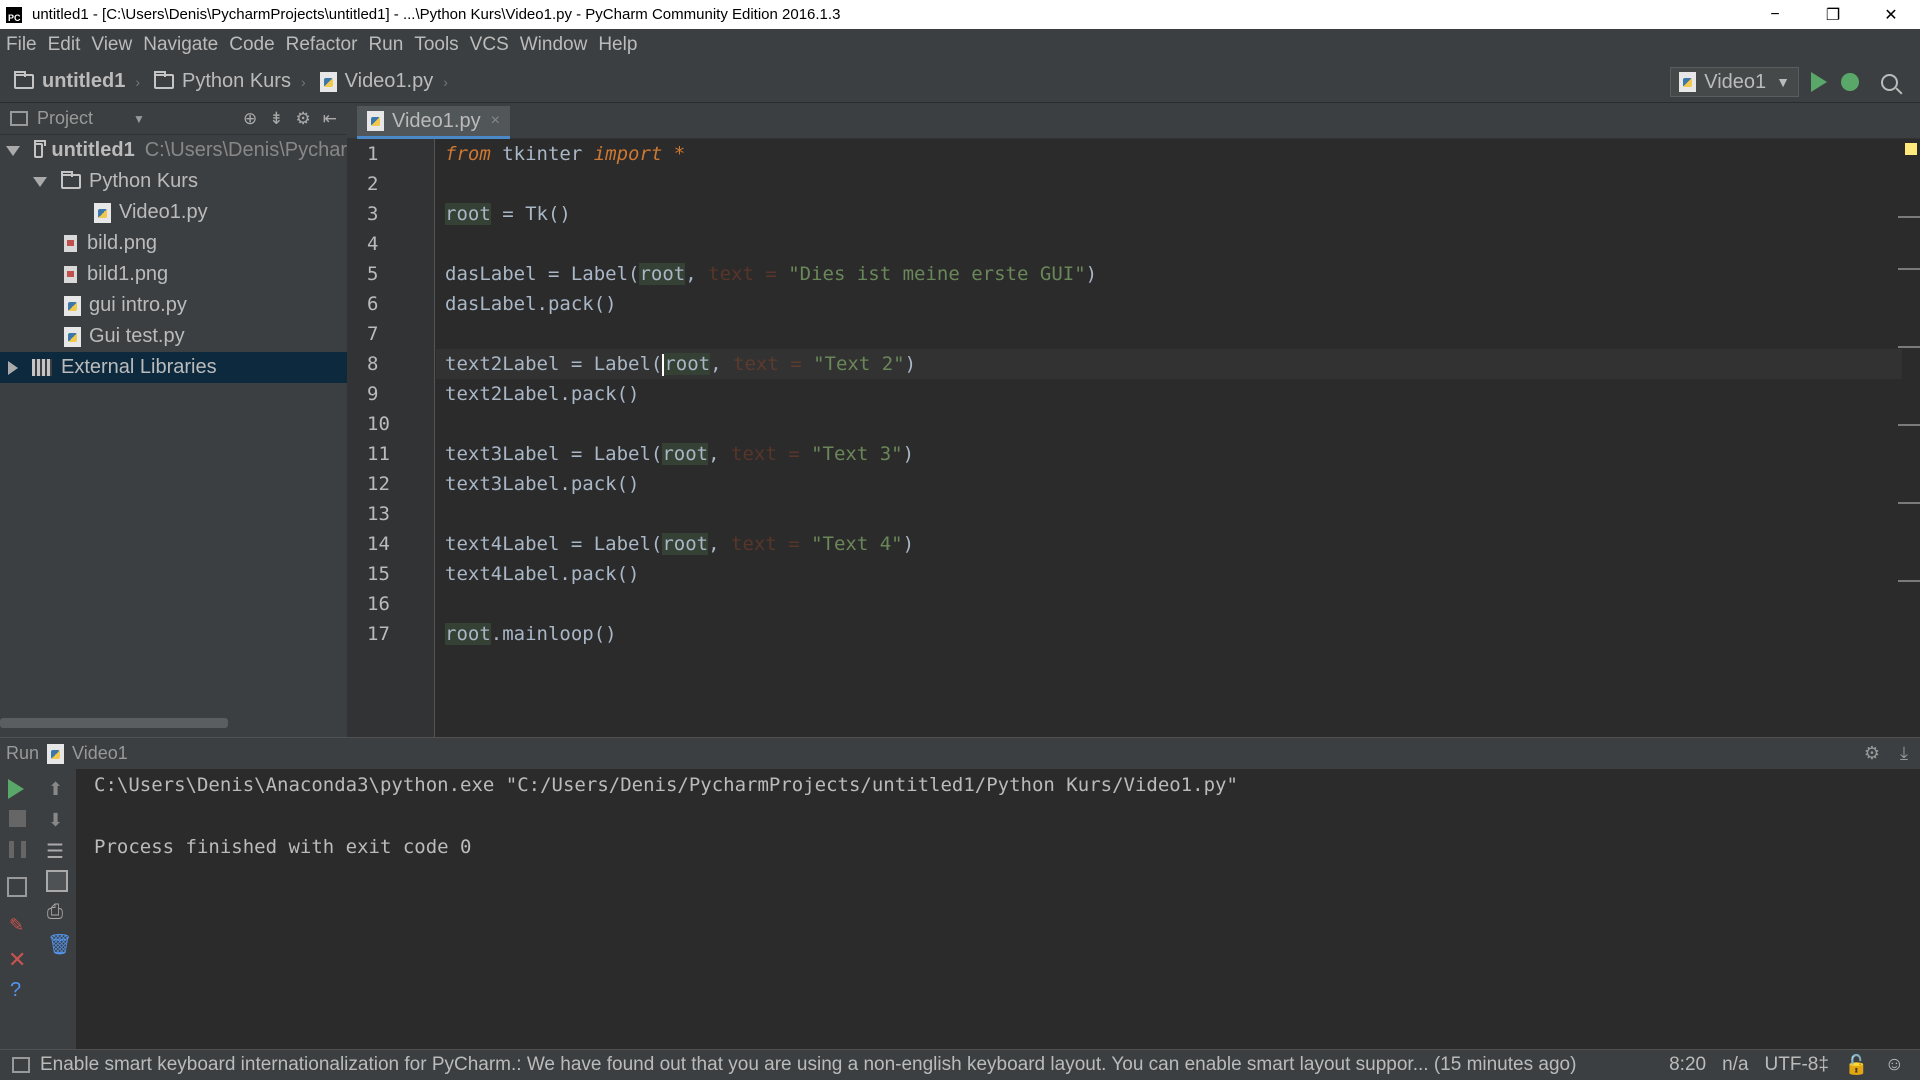 Image resolution: width=1920 pixels, height=1080 pixels. I want to click on breadcrumb-folder: Python Kurs ›, so click(230, 81).